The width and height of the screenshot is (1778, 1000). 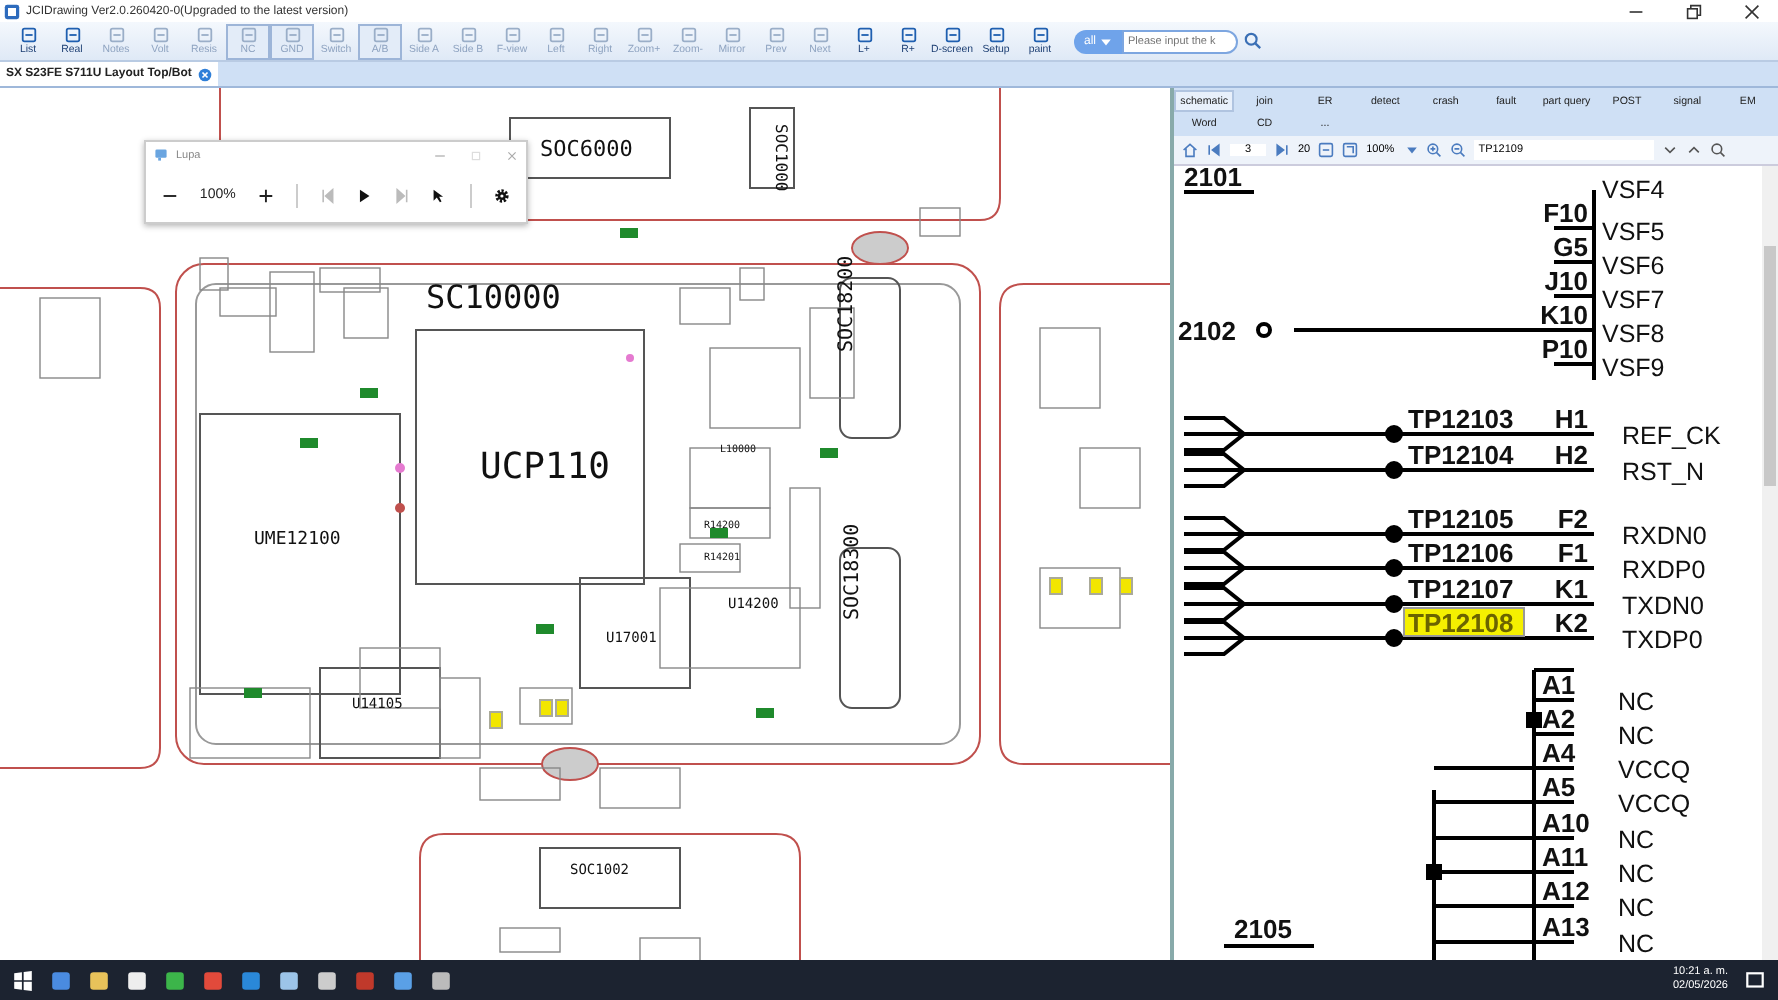 I want to click on test-point-label: TP12108, so click(x=1461, y=623).